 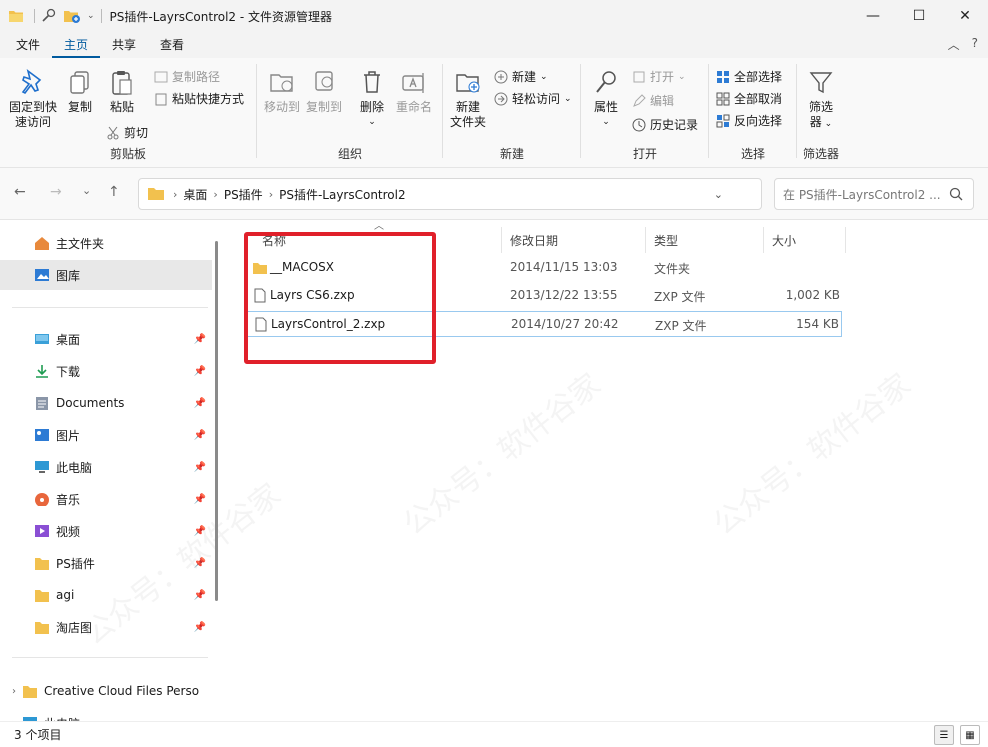 I want to click on nav-item-label: 下载, so click(x=68, y=371).